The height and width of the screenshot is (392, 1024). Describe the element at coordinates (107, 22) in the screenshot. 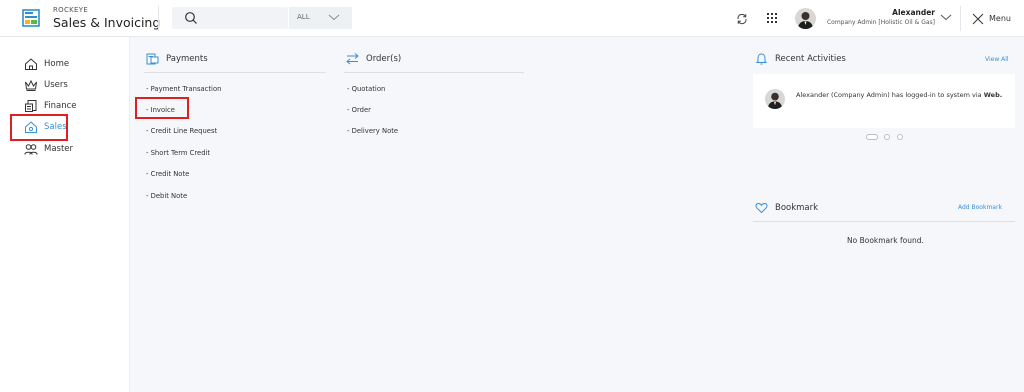

I see `app-title: Sales & Invoicing` at that location.